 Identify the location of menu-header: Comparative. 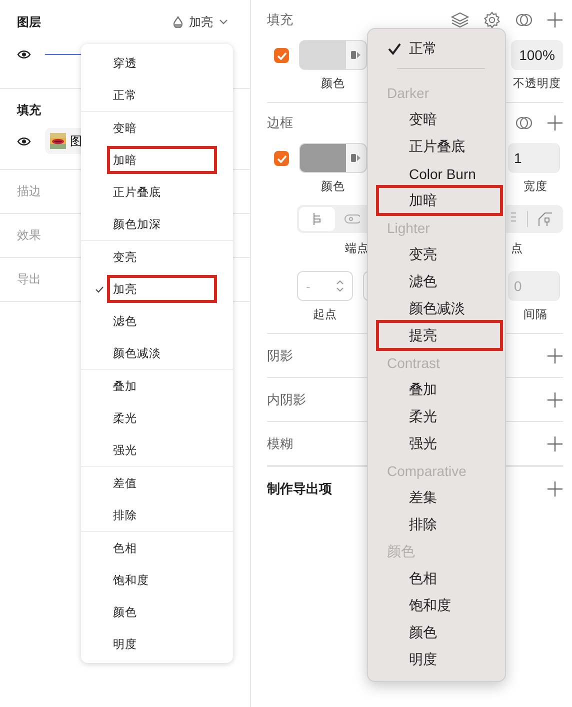
(427, 471).